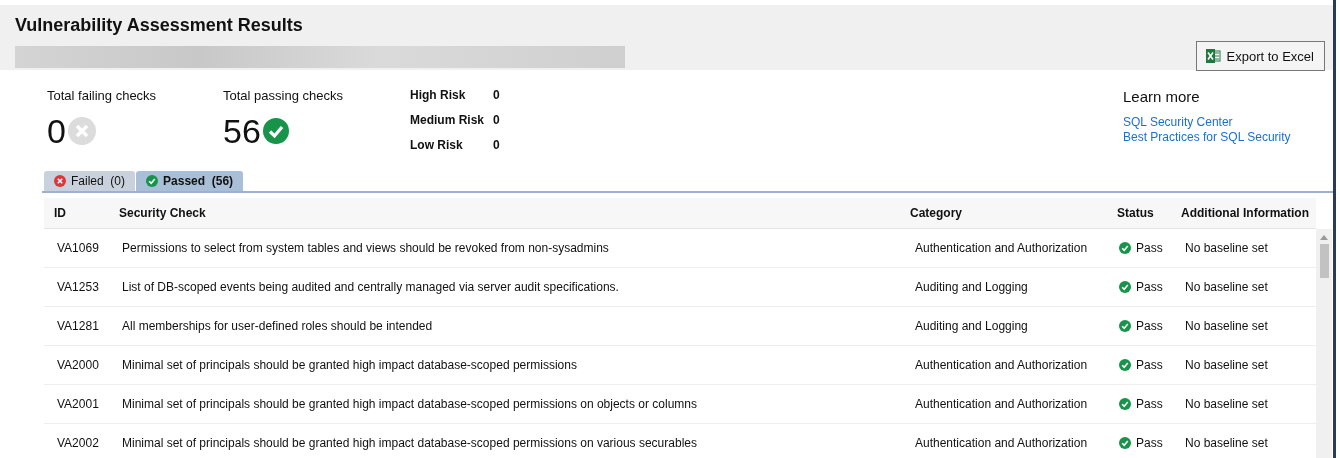  I want to click on results-tab: Passed (56), so click(190, 181).